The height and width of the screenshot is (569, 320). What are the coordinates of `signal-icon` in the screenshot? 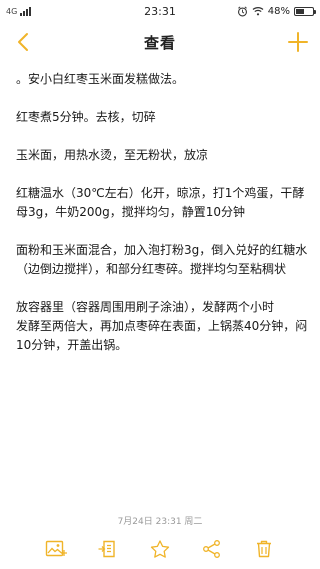 It's located at (26, 11).